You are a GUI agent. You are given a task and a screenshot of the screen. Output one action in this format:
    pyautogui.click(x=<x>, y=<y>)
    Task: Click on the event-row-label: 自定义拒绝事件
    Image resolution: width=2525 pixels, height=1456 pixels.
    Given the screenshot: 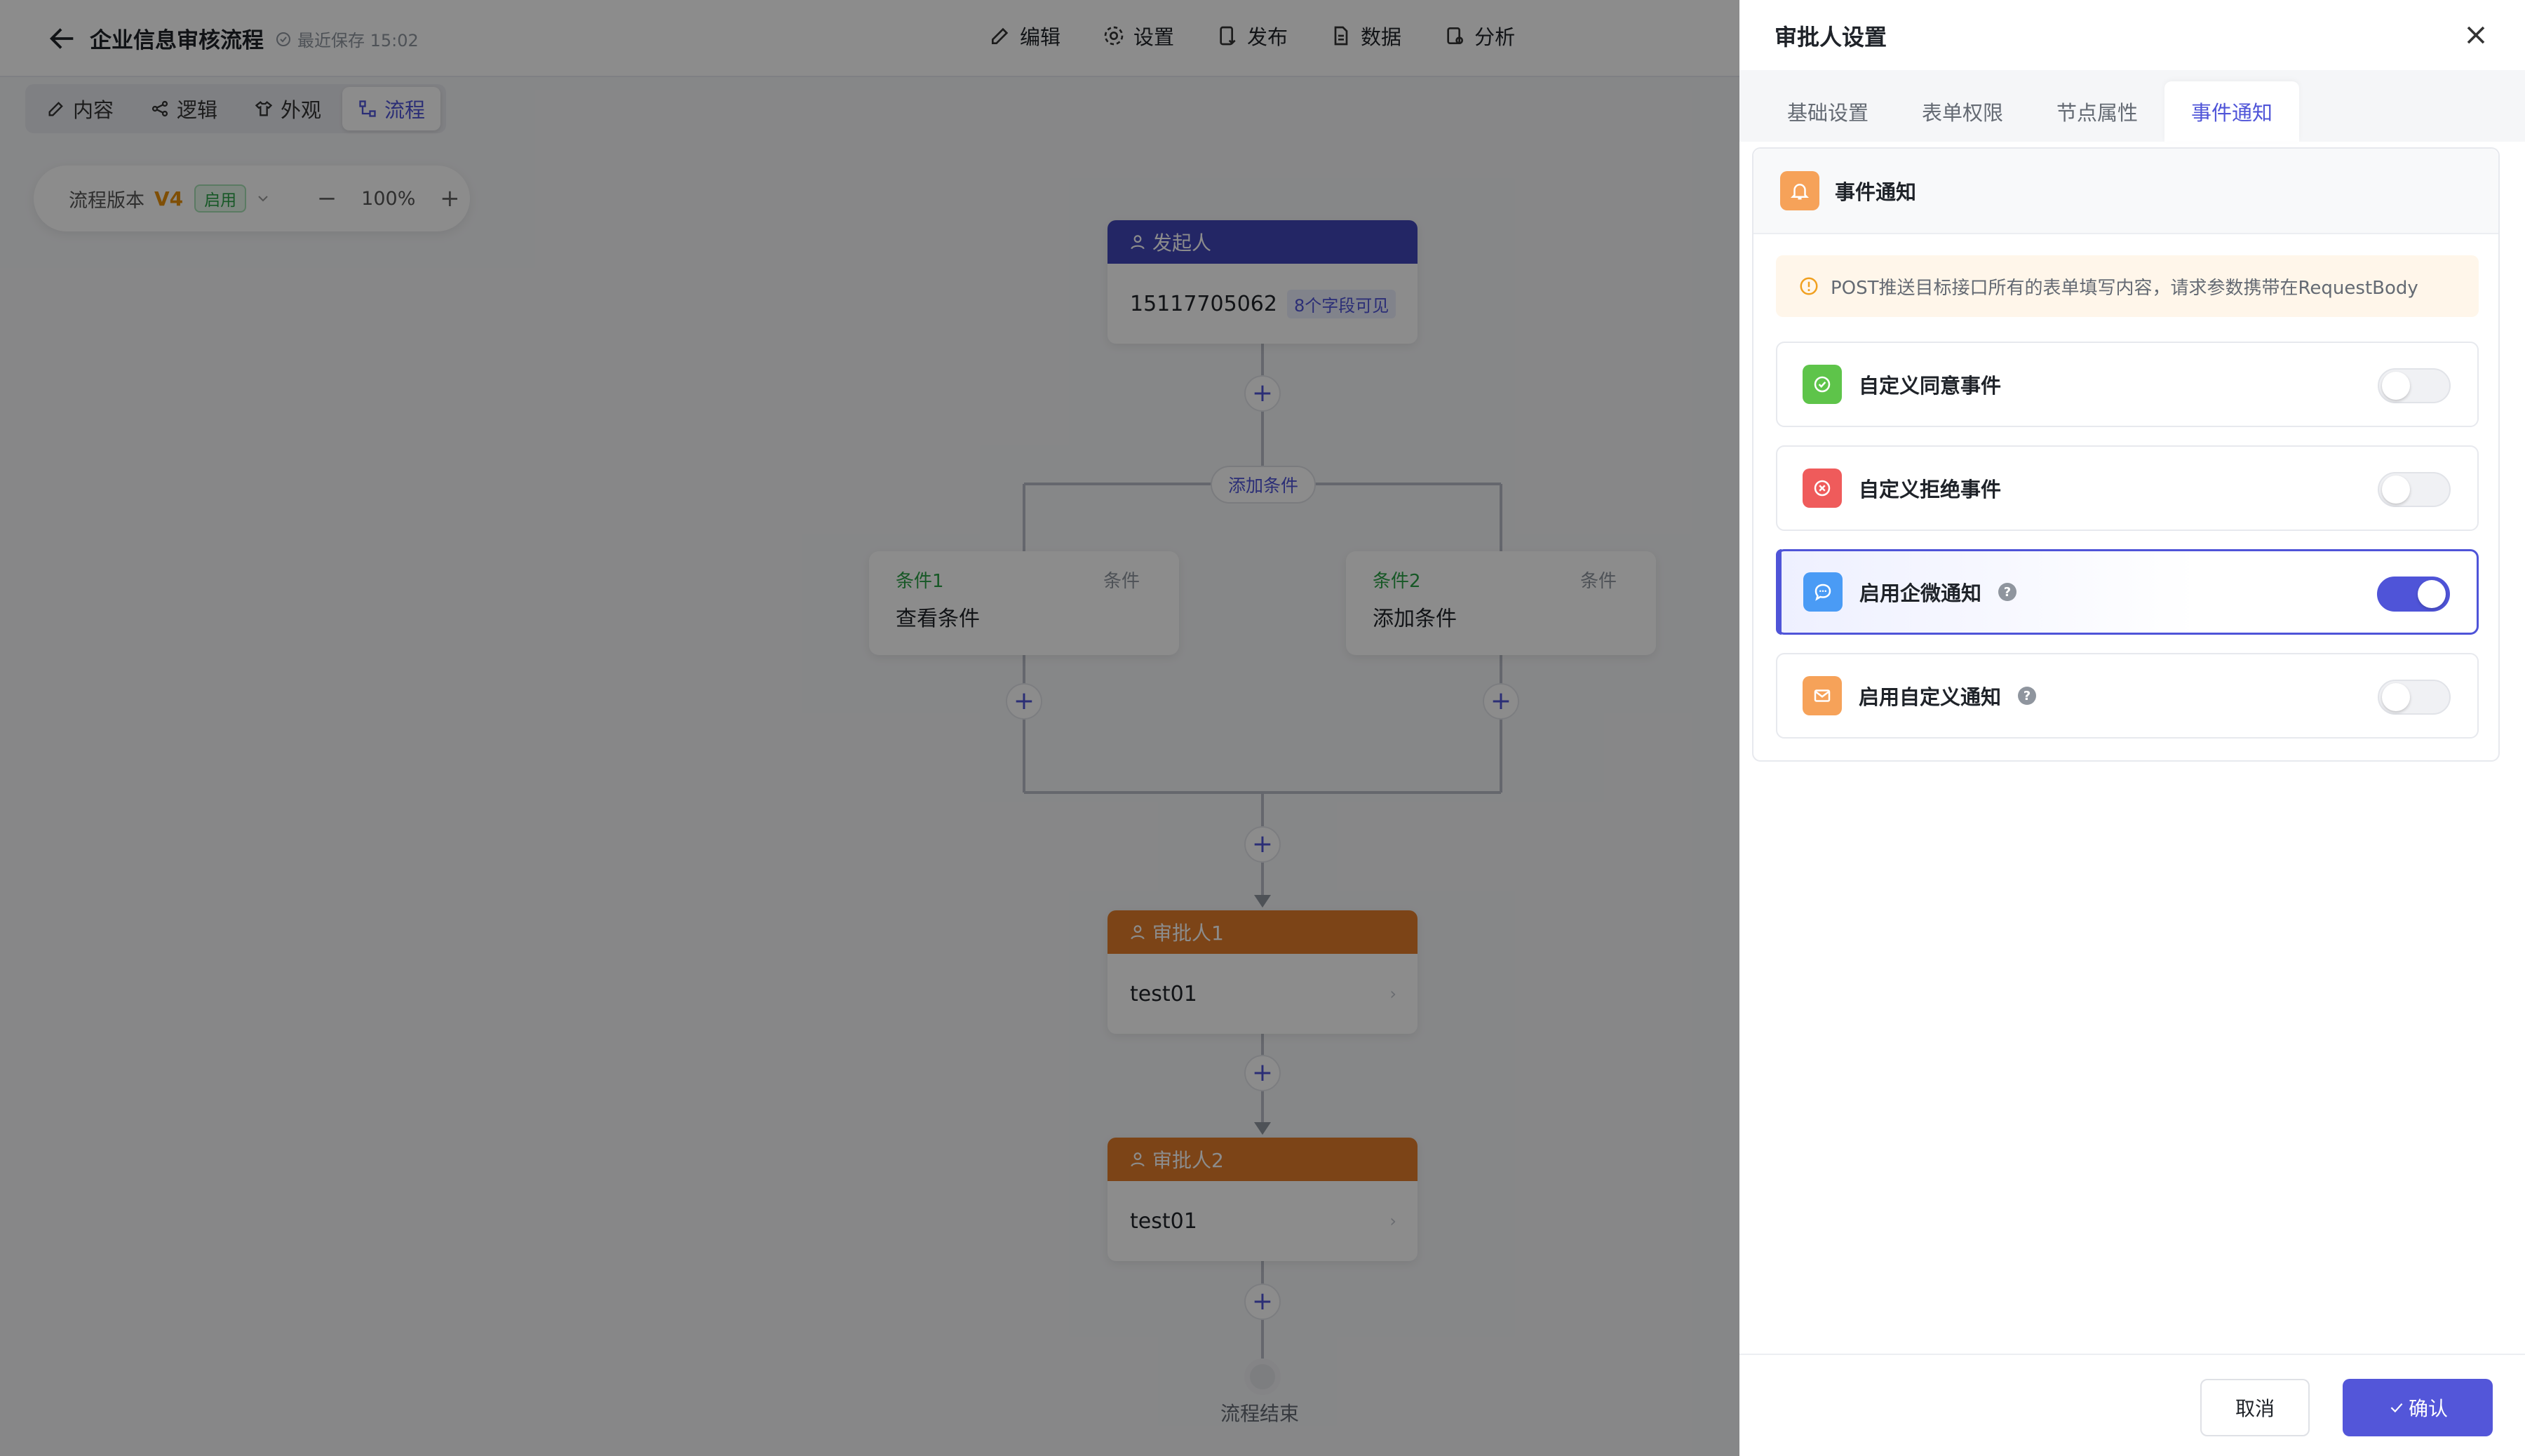 What is the action you would take?
    pyautogui.click(x=1930, y=489)
    